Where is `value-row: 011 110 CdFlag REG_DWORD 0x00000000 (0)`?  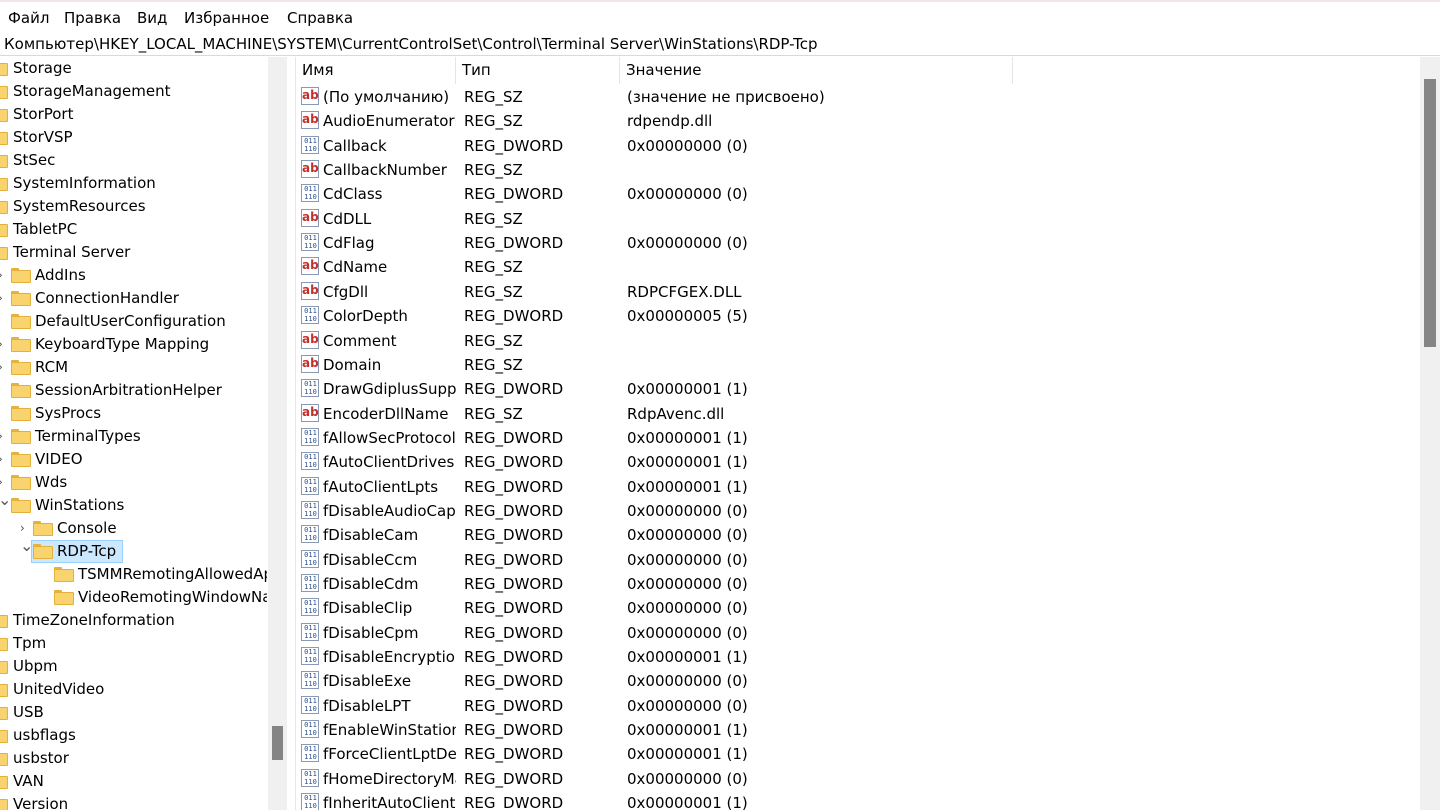
value-row: 011 110 CdFlag REG_DWORD 0x00000000 (0) is located at coordinates (858, 243).